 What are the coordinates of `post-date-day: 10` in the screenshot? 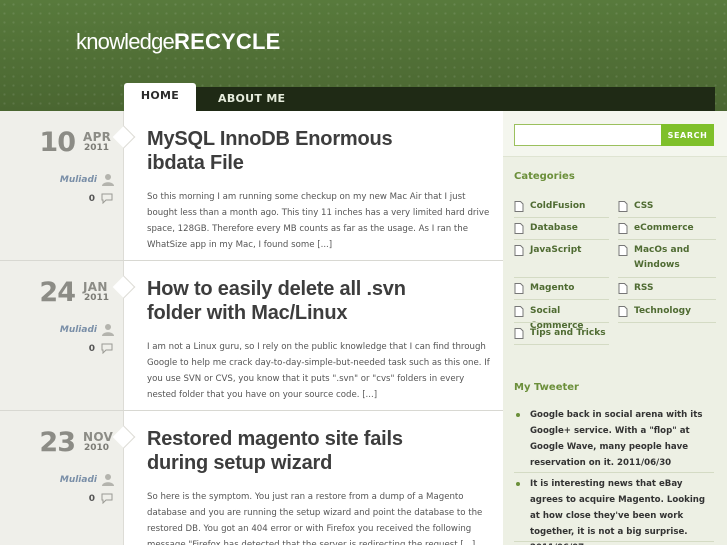 It's located at (57, 142).